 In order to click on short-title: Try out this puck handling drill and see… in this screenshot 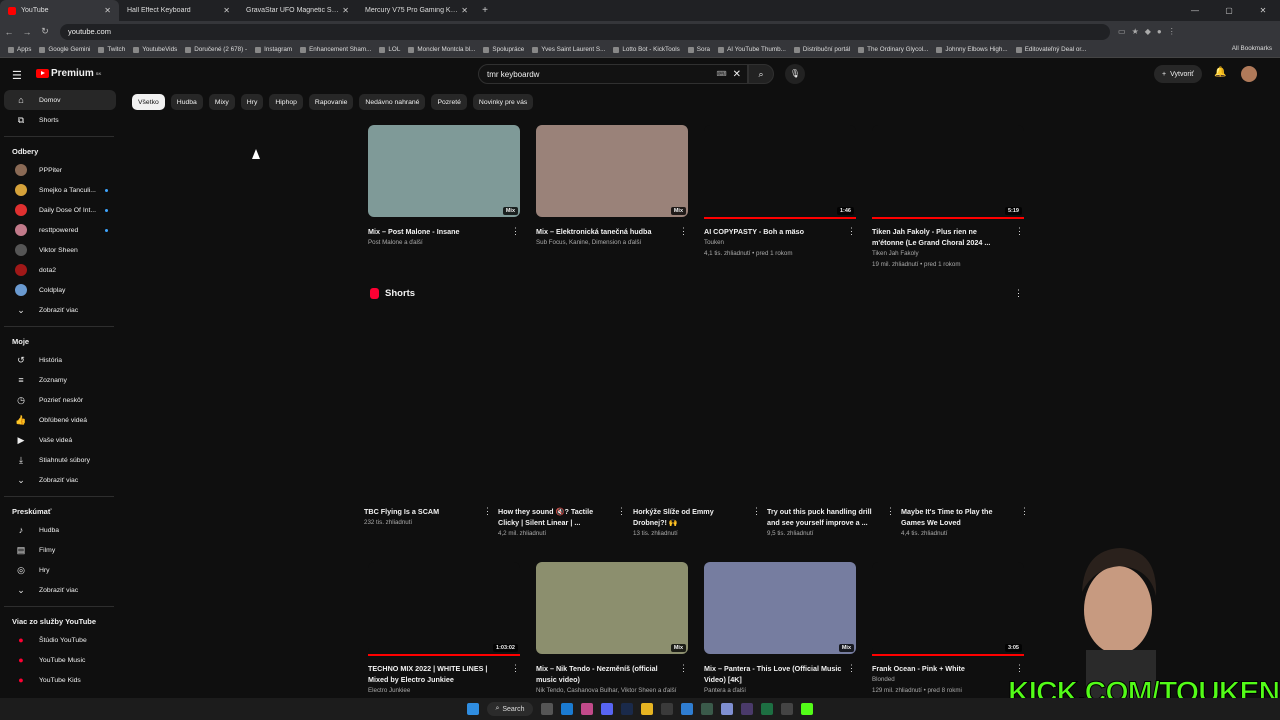, I will do `click(831, 517)`.